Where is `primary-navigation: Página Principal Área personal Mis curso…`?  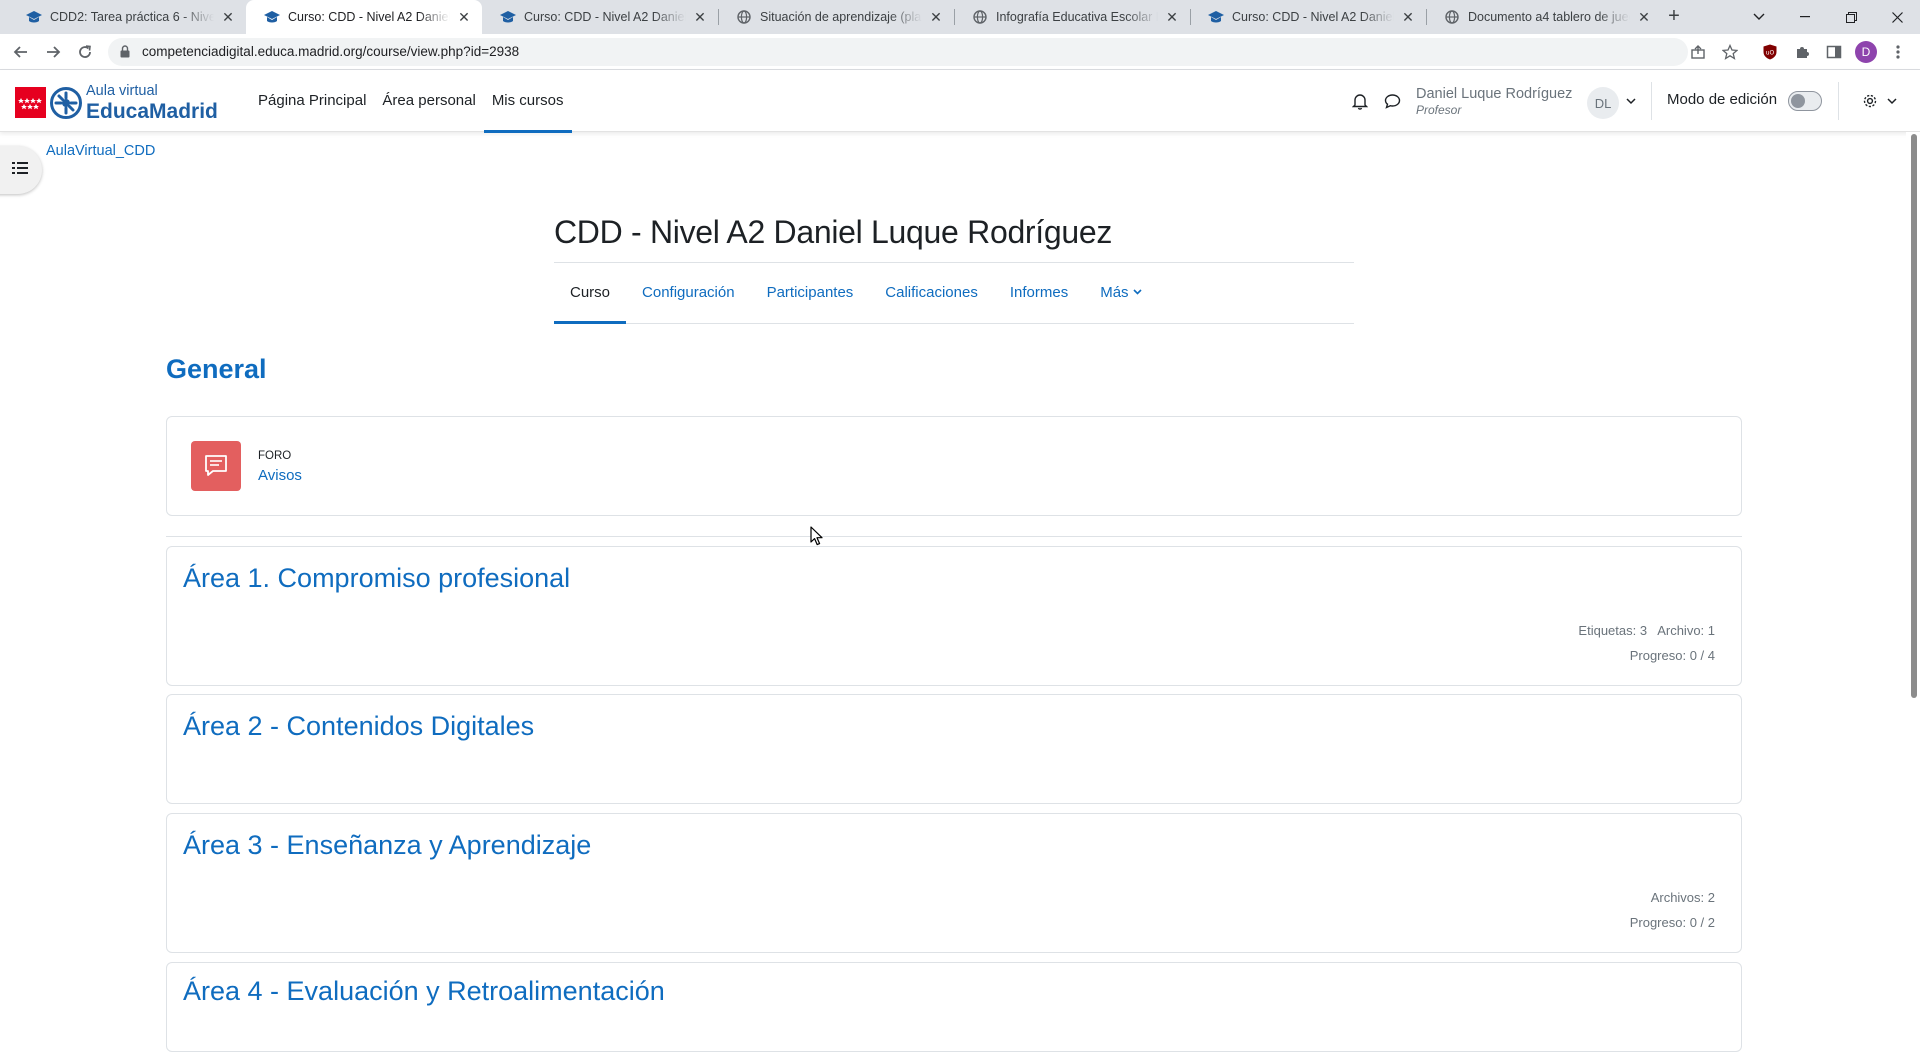
primary-navigation: Página Principal Área personal Mis curso… is located at coordinates (411, 101).